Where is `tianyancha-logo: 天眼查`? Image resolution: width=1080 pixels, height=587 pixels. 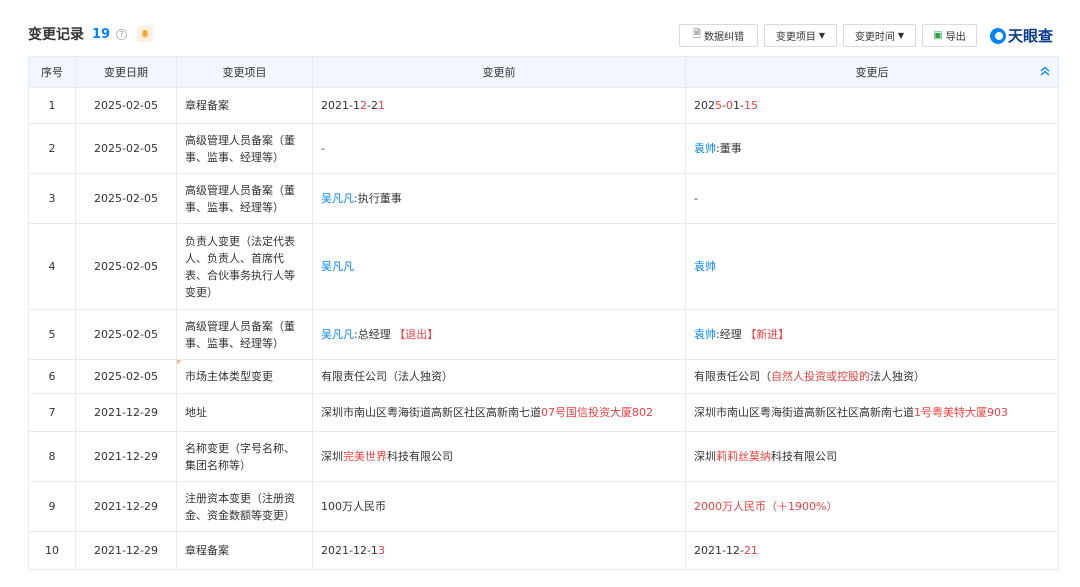
tianyancha-logo: 天眼查 is located at coordinates (1021, 35).